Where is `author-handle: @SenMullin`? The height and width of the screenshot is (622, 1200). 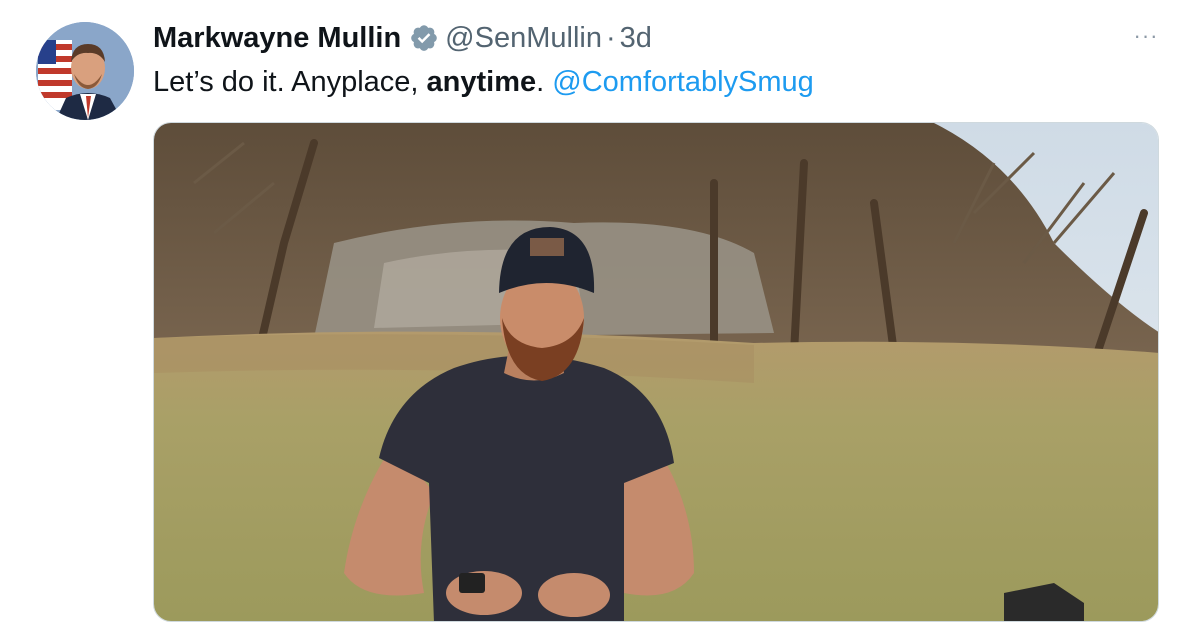 author-handle: @SenMullin is located at coordinates (523, 38).